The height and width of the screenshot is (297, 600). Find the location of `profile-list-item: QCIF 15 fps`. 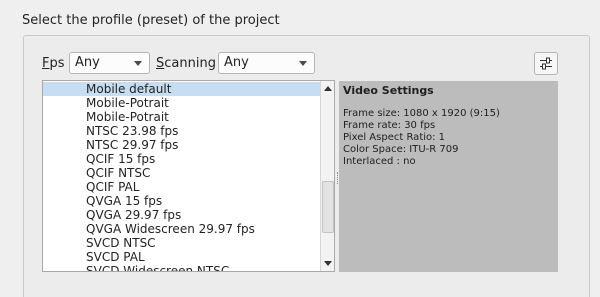

profile-list-item: QCIF 15 fps is located at coordinates (181, 159).